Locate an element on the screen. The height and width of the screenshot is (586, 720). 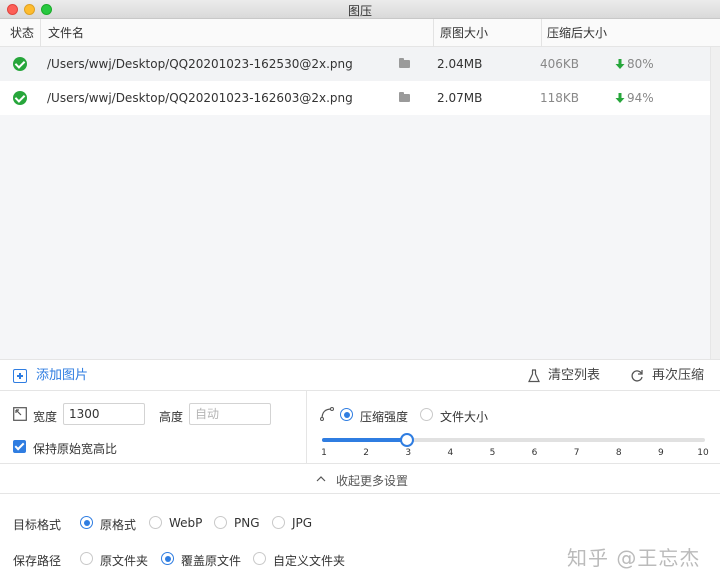
mode-strength-radio is located at coordinates (346, 414).